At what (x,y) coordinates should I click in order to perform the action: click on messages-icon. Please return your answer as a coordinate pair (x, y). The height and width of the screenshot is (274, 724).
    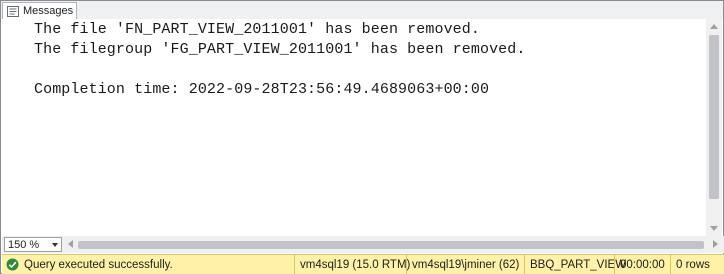
    Looking at the image, I should click on (13, 11).